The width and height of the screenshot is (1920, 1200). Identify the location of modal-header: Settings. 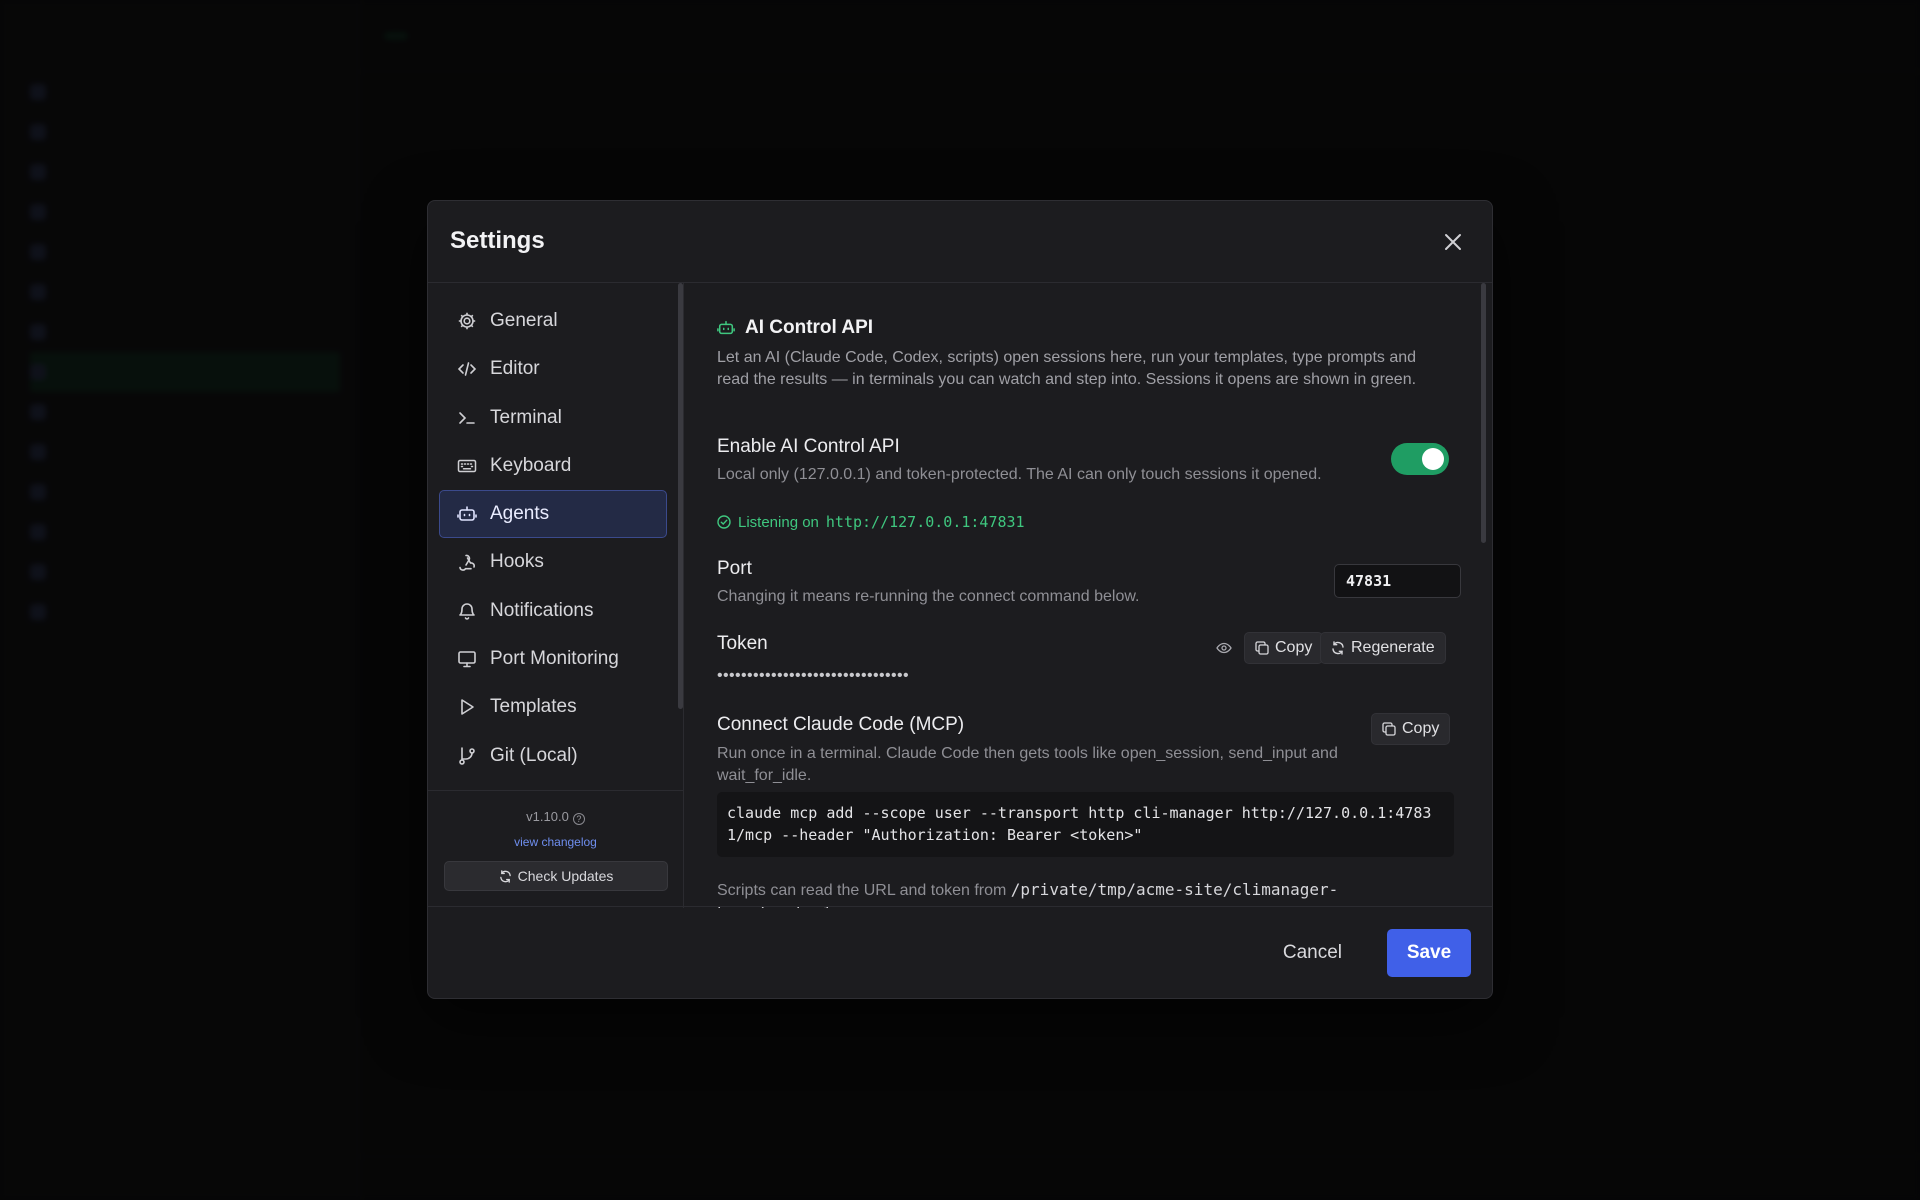
(960, 242).